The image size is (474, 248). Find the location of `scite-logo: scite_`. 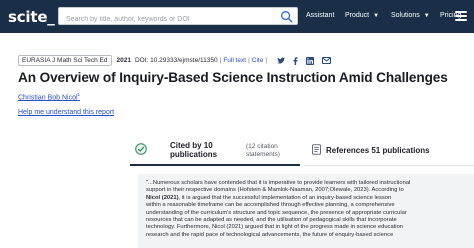

scite-logo: scite_ is located at coordinates (31, 17).